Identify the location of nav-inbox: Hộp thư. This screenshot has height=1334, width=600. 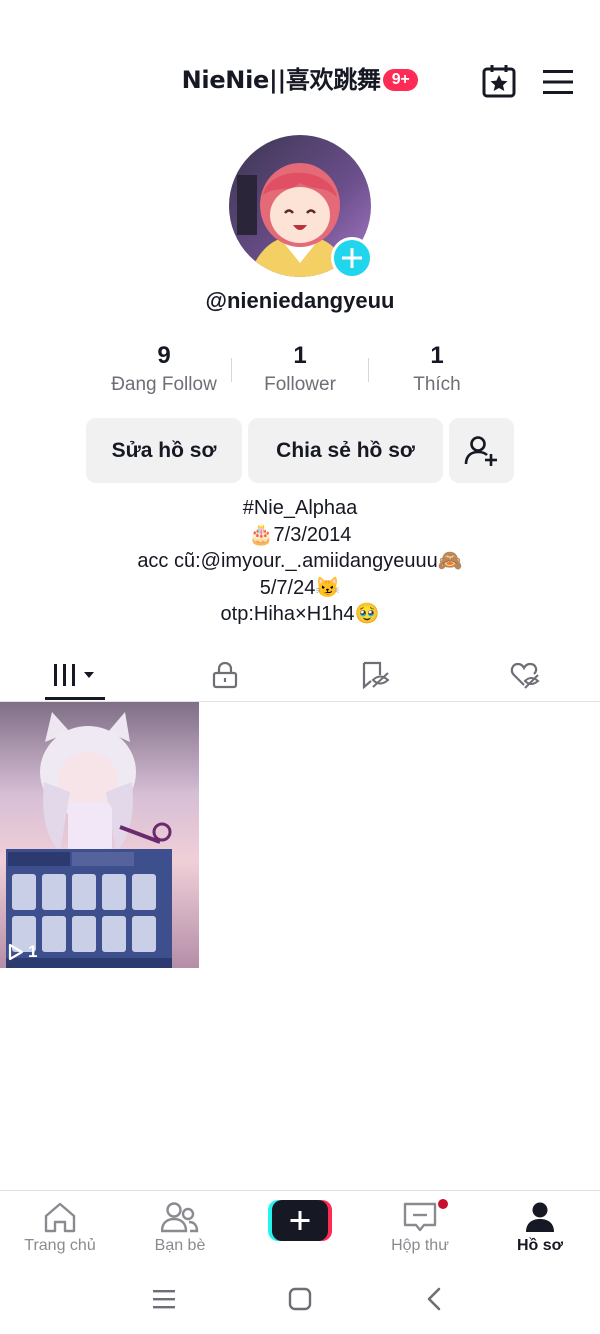
(420, 1228).